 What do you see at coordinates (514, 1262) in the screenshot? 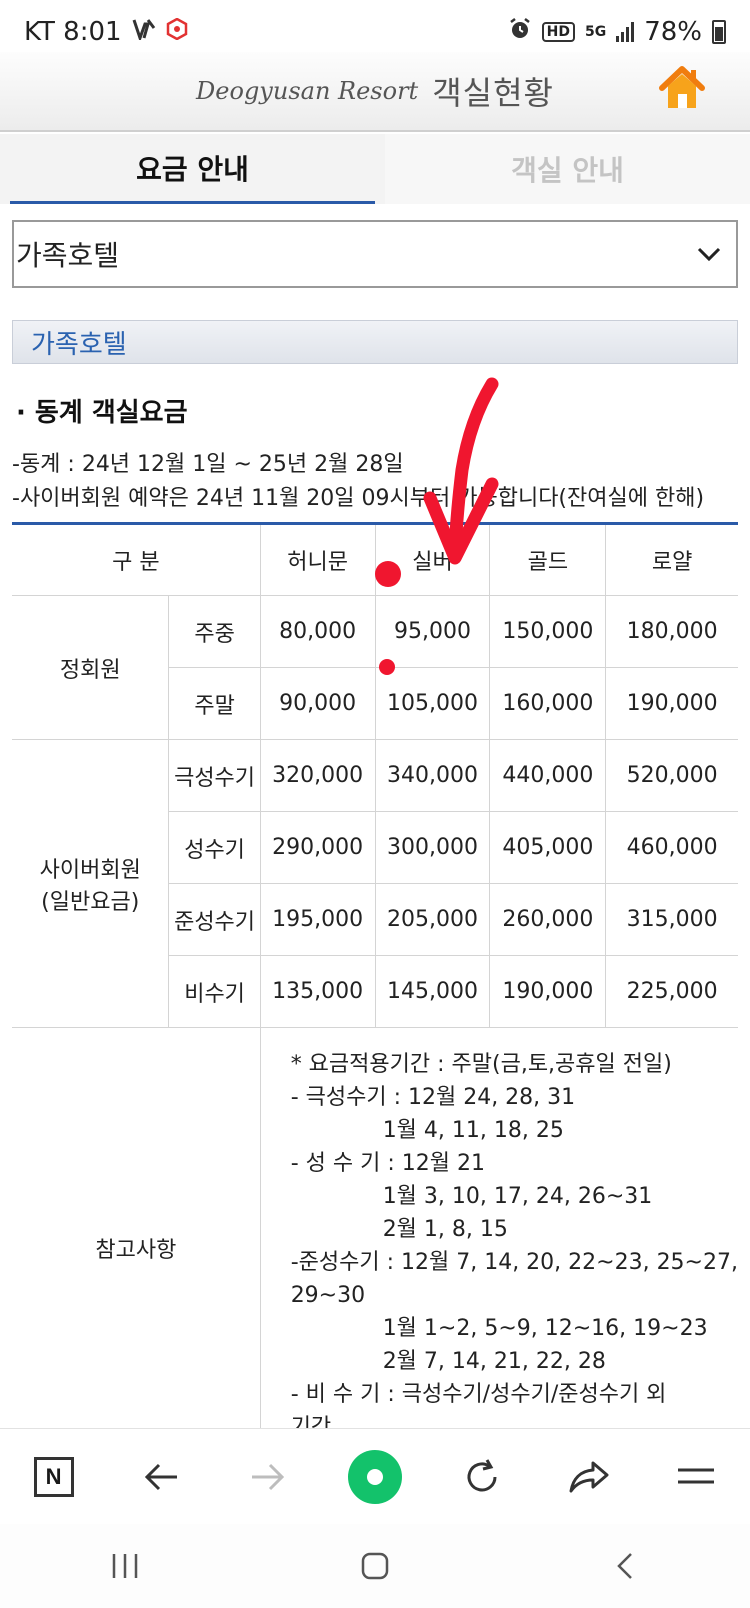
I see `note-line: -준성수기 : 12월 7, 14, 20, 22~23, 25~27,` at bounding box center [514, 1262].